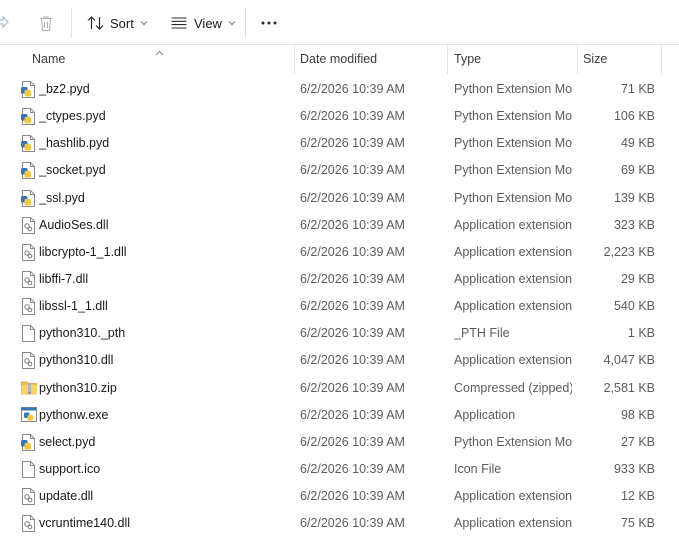  What do you see at coordinates (164, 306) in the screenshot?
I see `file-name: libssl-1_1.dll` at bounding box center [164, 306].